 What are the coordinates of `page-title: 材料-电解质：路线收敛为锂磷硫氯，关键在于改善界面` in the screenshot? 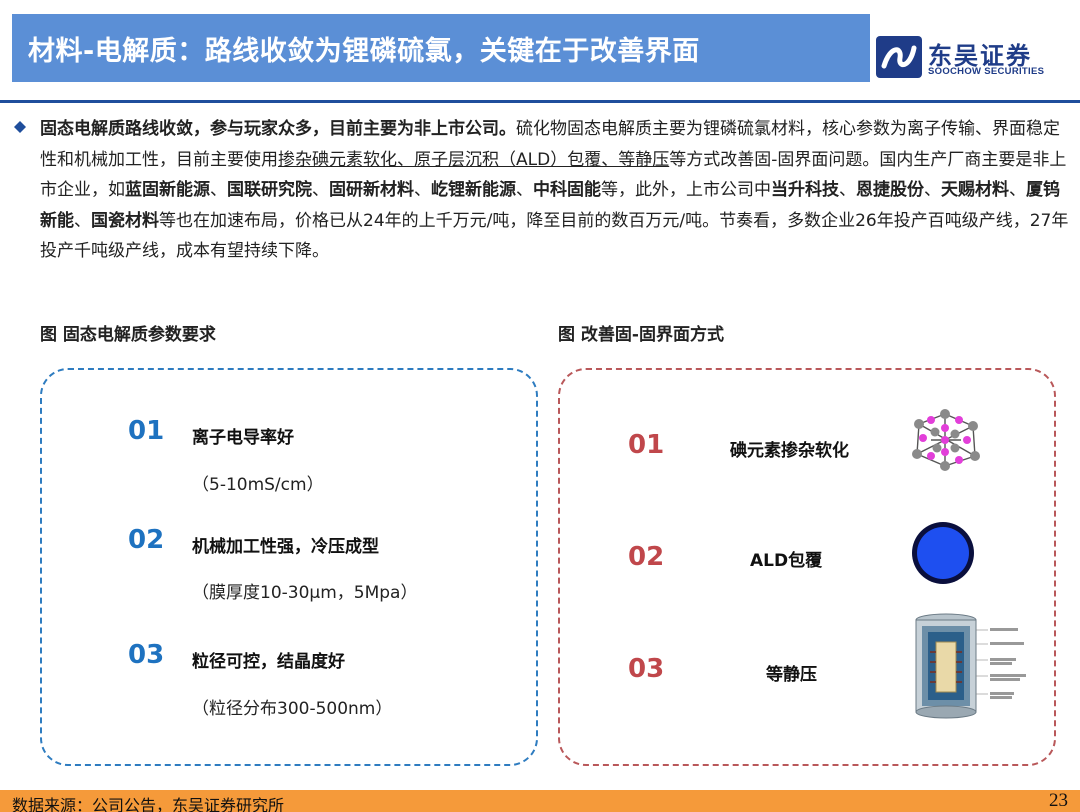 It's located at (364, 51).